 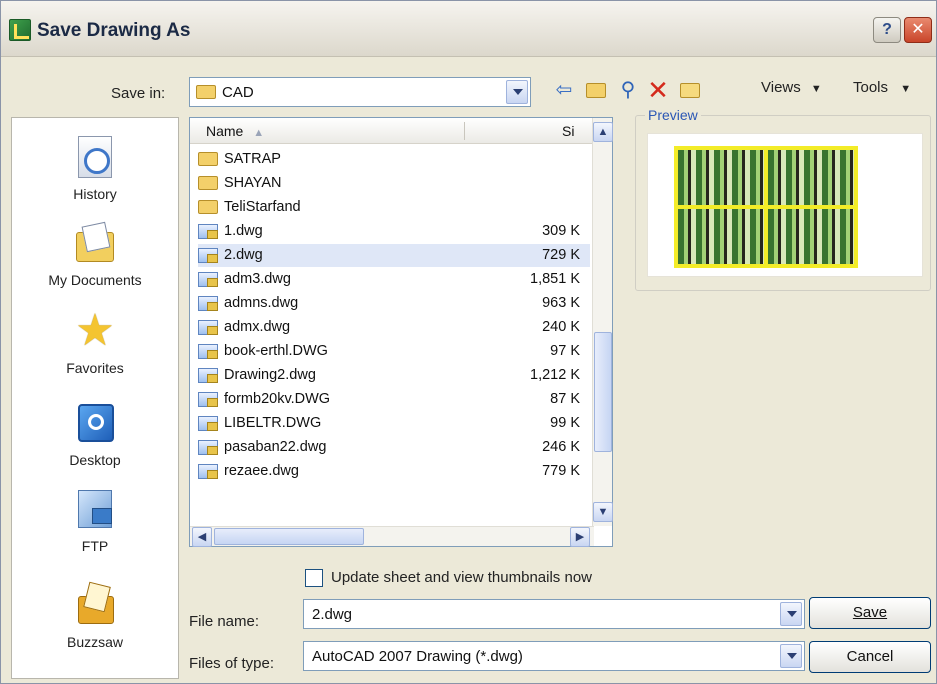 What do you see at coordinates (596, 90) in the screenshot?
I see `up-folder-icon` at bounding box center [596, 90].